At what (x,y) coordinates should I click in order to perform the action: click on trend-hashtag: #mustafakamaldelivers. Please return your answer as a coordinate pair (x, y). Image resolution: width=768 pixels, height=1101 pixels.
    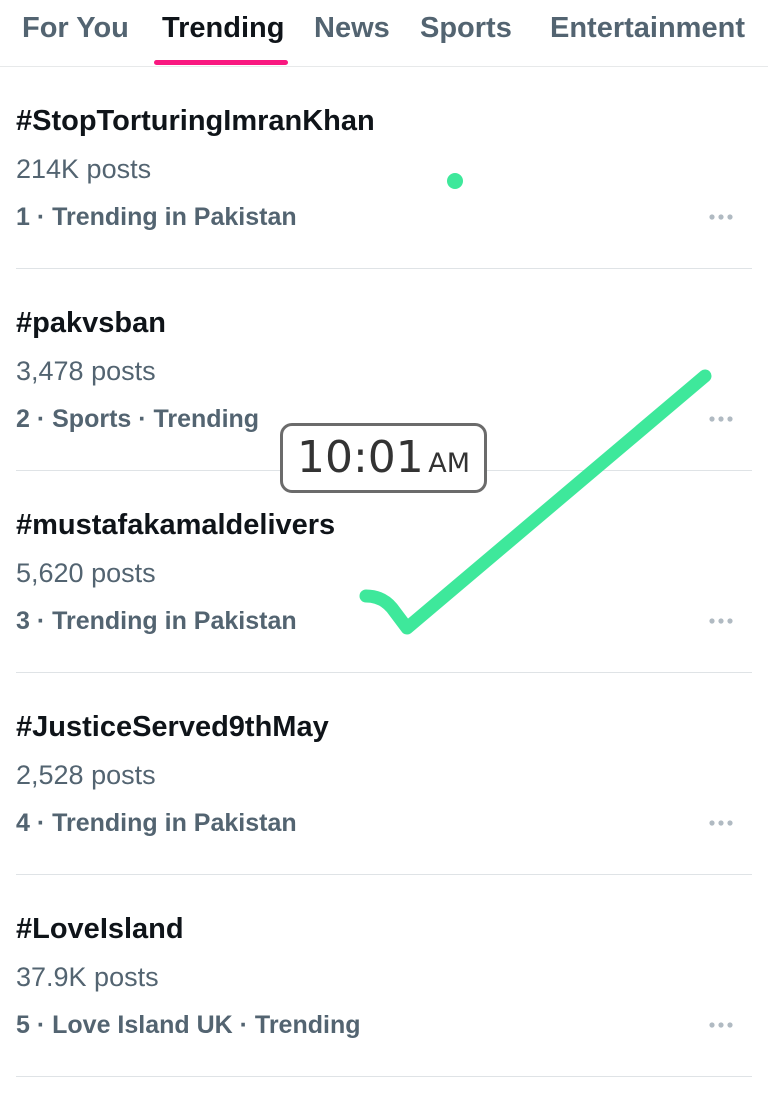
    Looking at the image, I should click on (176, 525).